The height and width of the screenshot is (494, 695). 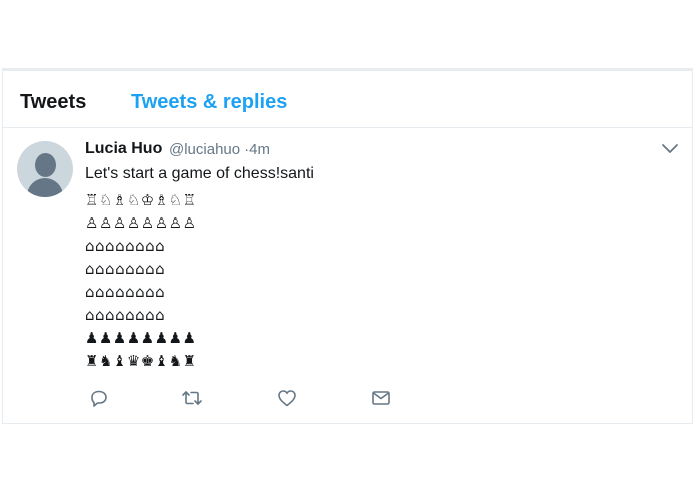 I want to click on tweet-meta: @luciahuo ·4m, so click(x=219, y=149).